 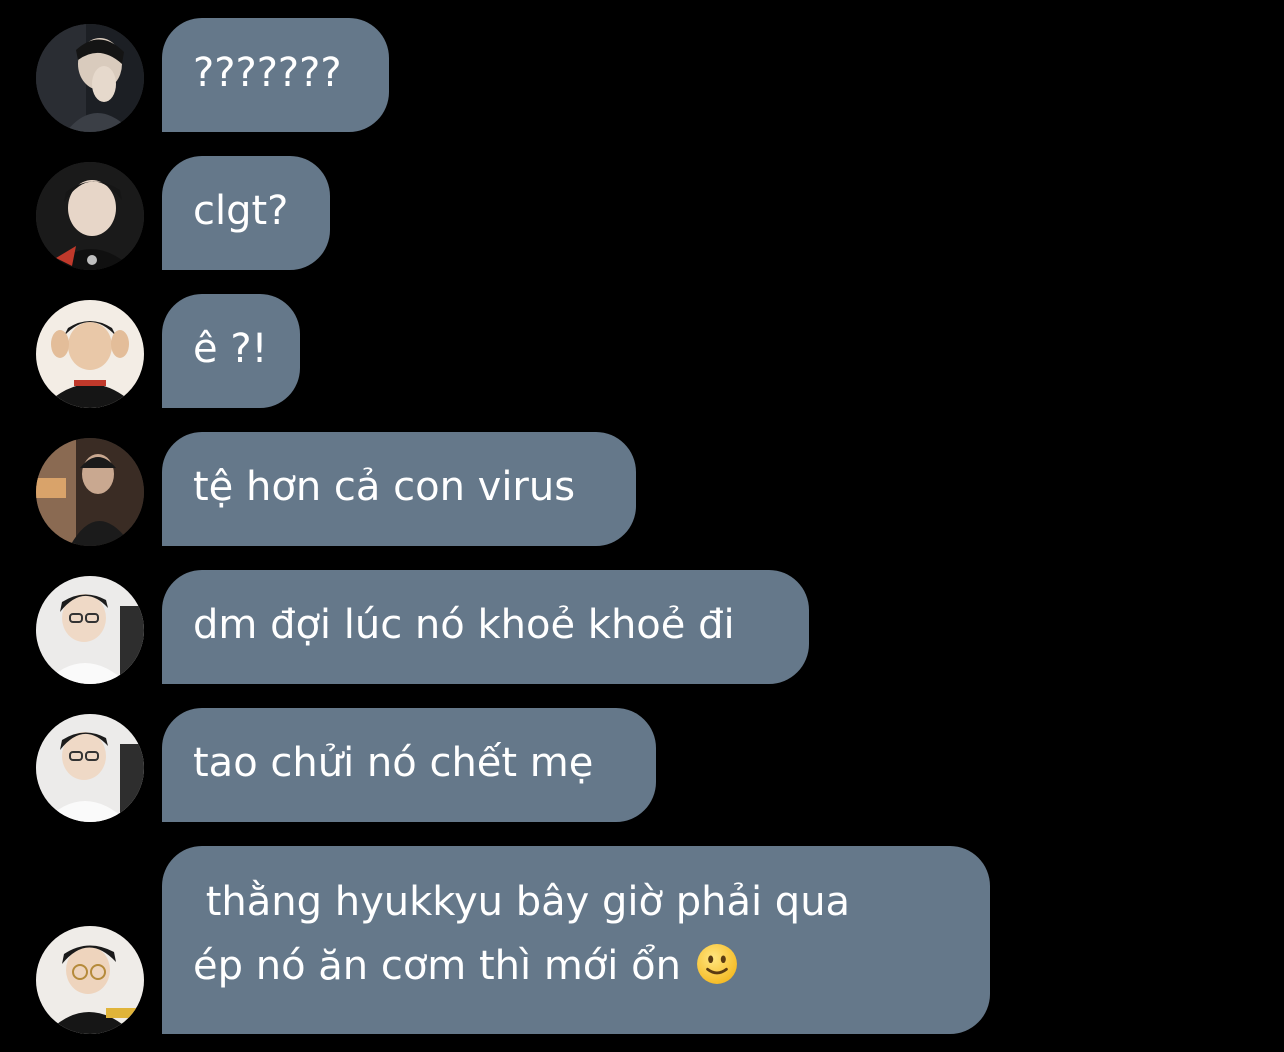 What do you see at coordinates (642, 351) in the screenshot?
I see `message-row: ê ?!` at bounding box center [642, 351].